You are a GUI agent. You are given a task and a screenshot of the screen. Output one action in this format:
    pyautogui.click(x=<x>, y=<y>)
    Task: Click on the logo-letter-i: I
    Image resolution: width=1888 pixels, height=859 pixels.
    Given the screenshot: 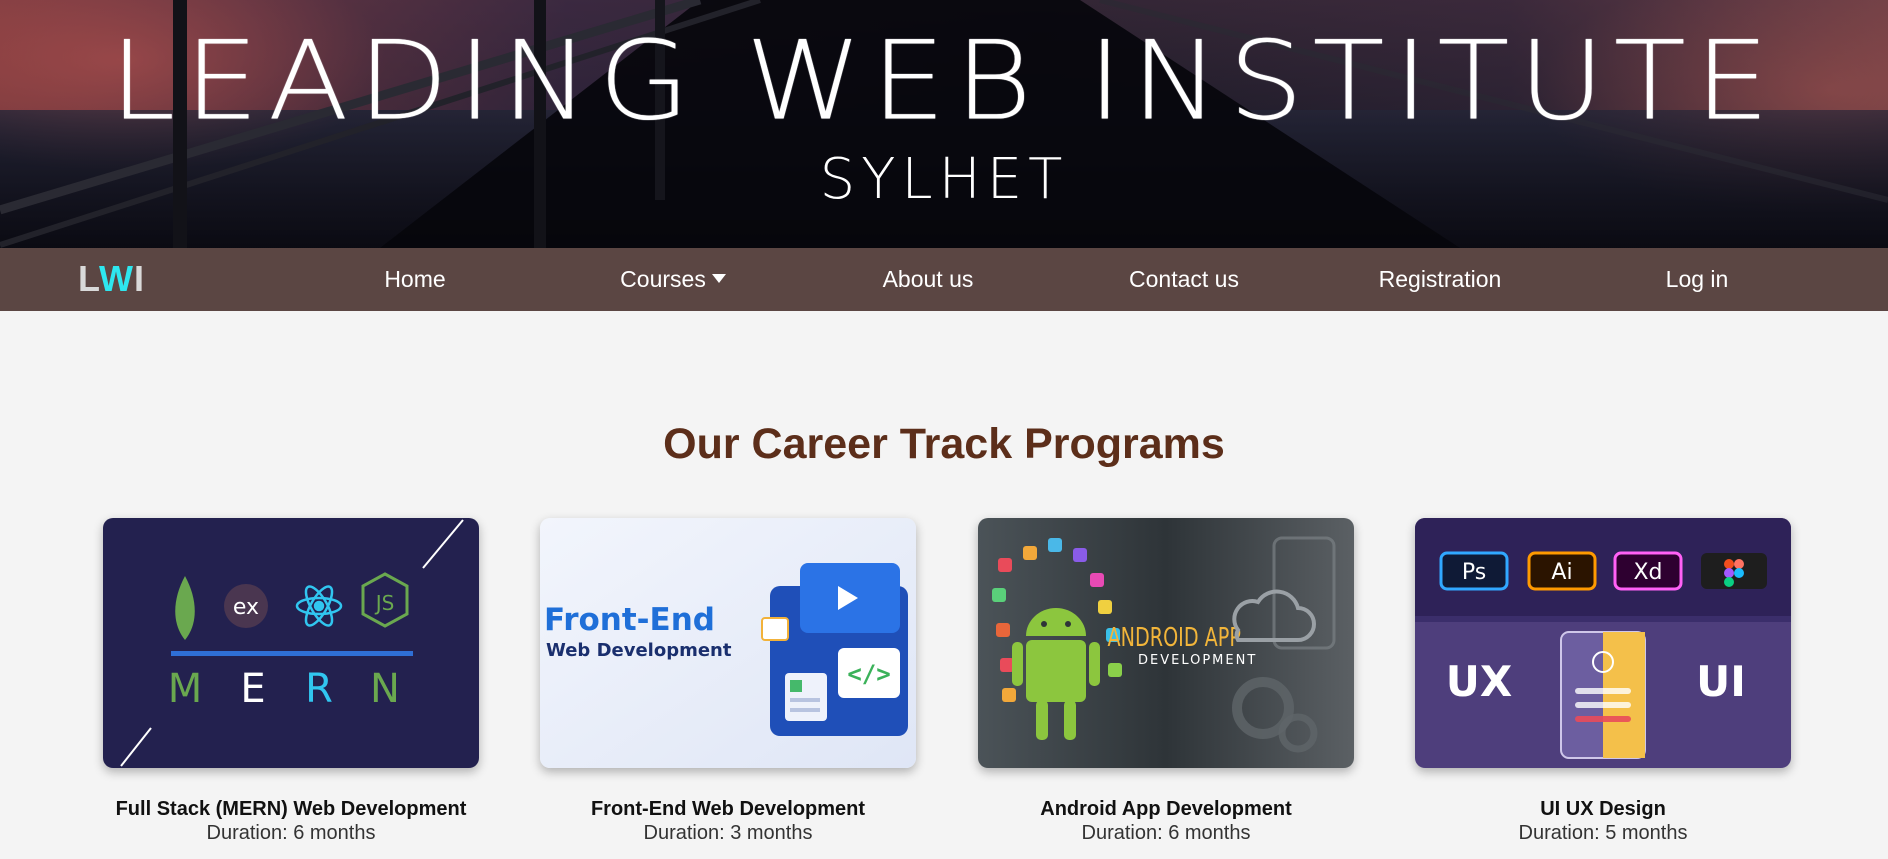 What is the action you would take?
    pyautogui.click(x=140, y=278)
    